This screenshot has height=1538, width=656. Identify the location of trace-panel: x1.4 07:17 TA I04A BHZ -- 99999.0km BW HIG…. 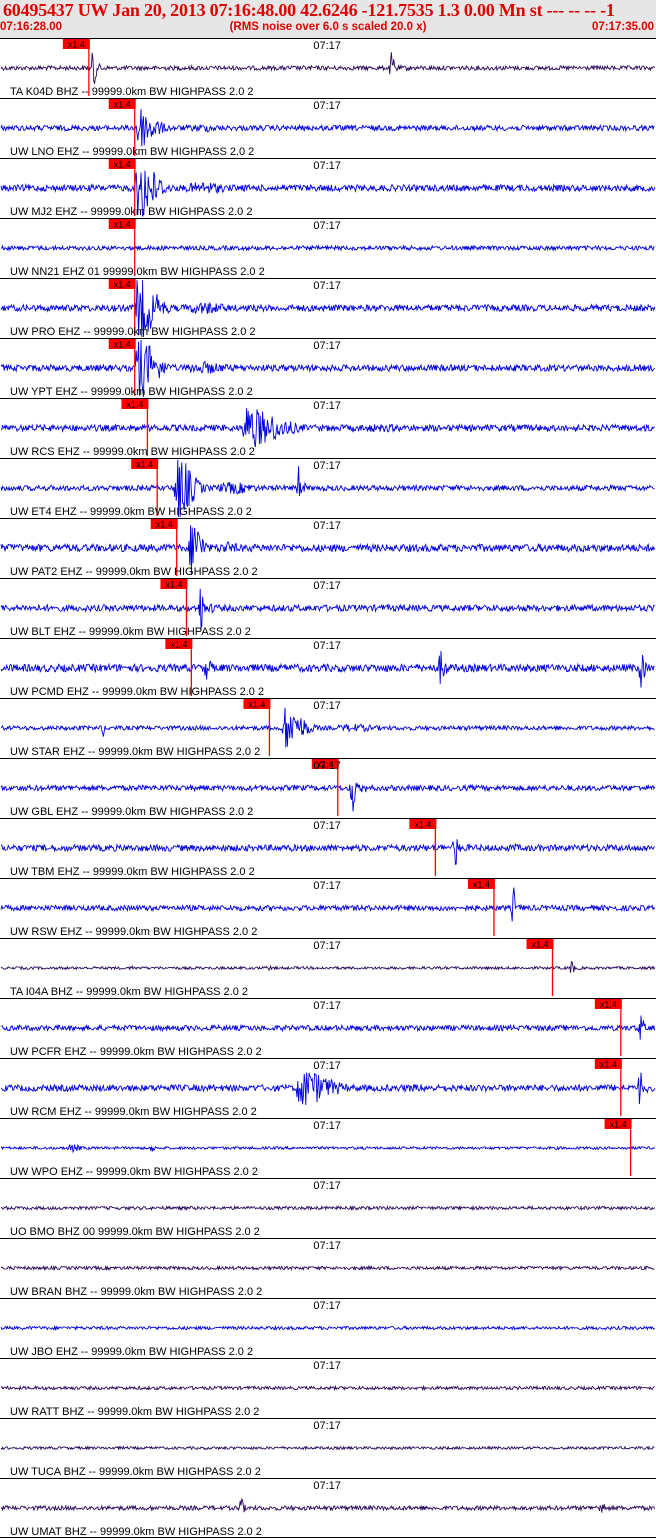
(328, 968).